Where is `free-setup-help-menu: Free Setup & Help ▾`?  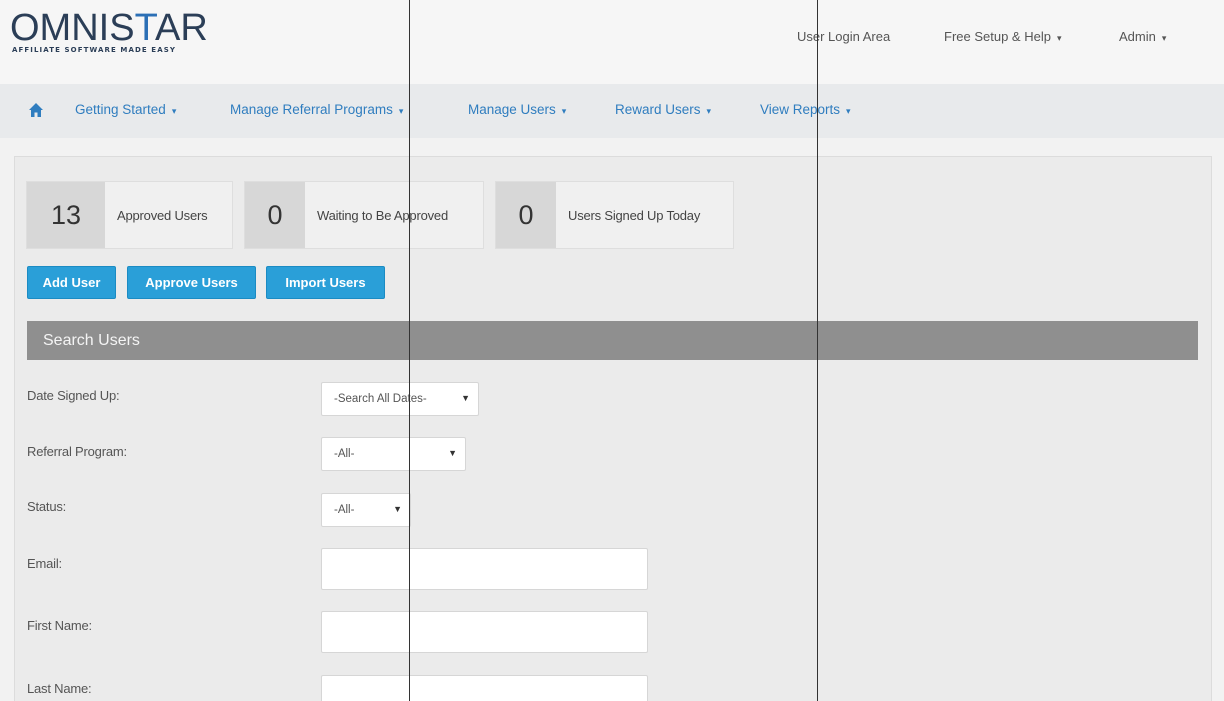
free-setup-help-menu: Free Setup & Help ▾ is located at coordinates (1002, 36).